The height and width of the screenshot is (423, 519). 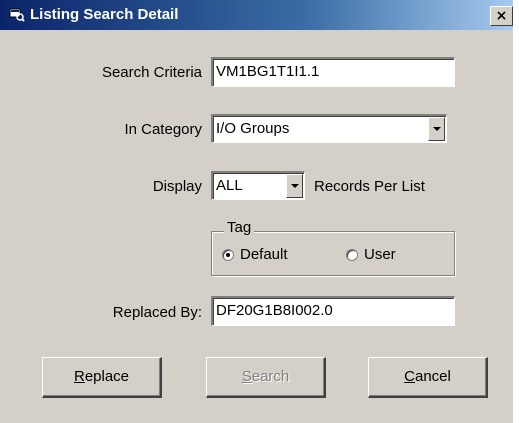 What do you see at coordinates (79, 376) in the screenshot?
I see `replace-mnemonic: R` at bounding box center [79, 376].